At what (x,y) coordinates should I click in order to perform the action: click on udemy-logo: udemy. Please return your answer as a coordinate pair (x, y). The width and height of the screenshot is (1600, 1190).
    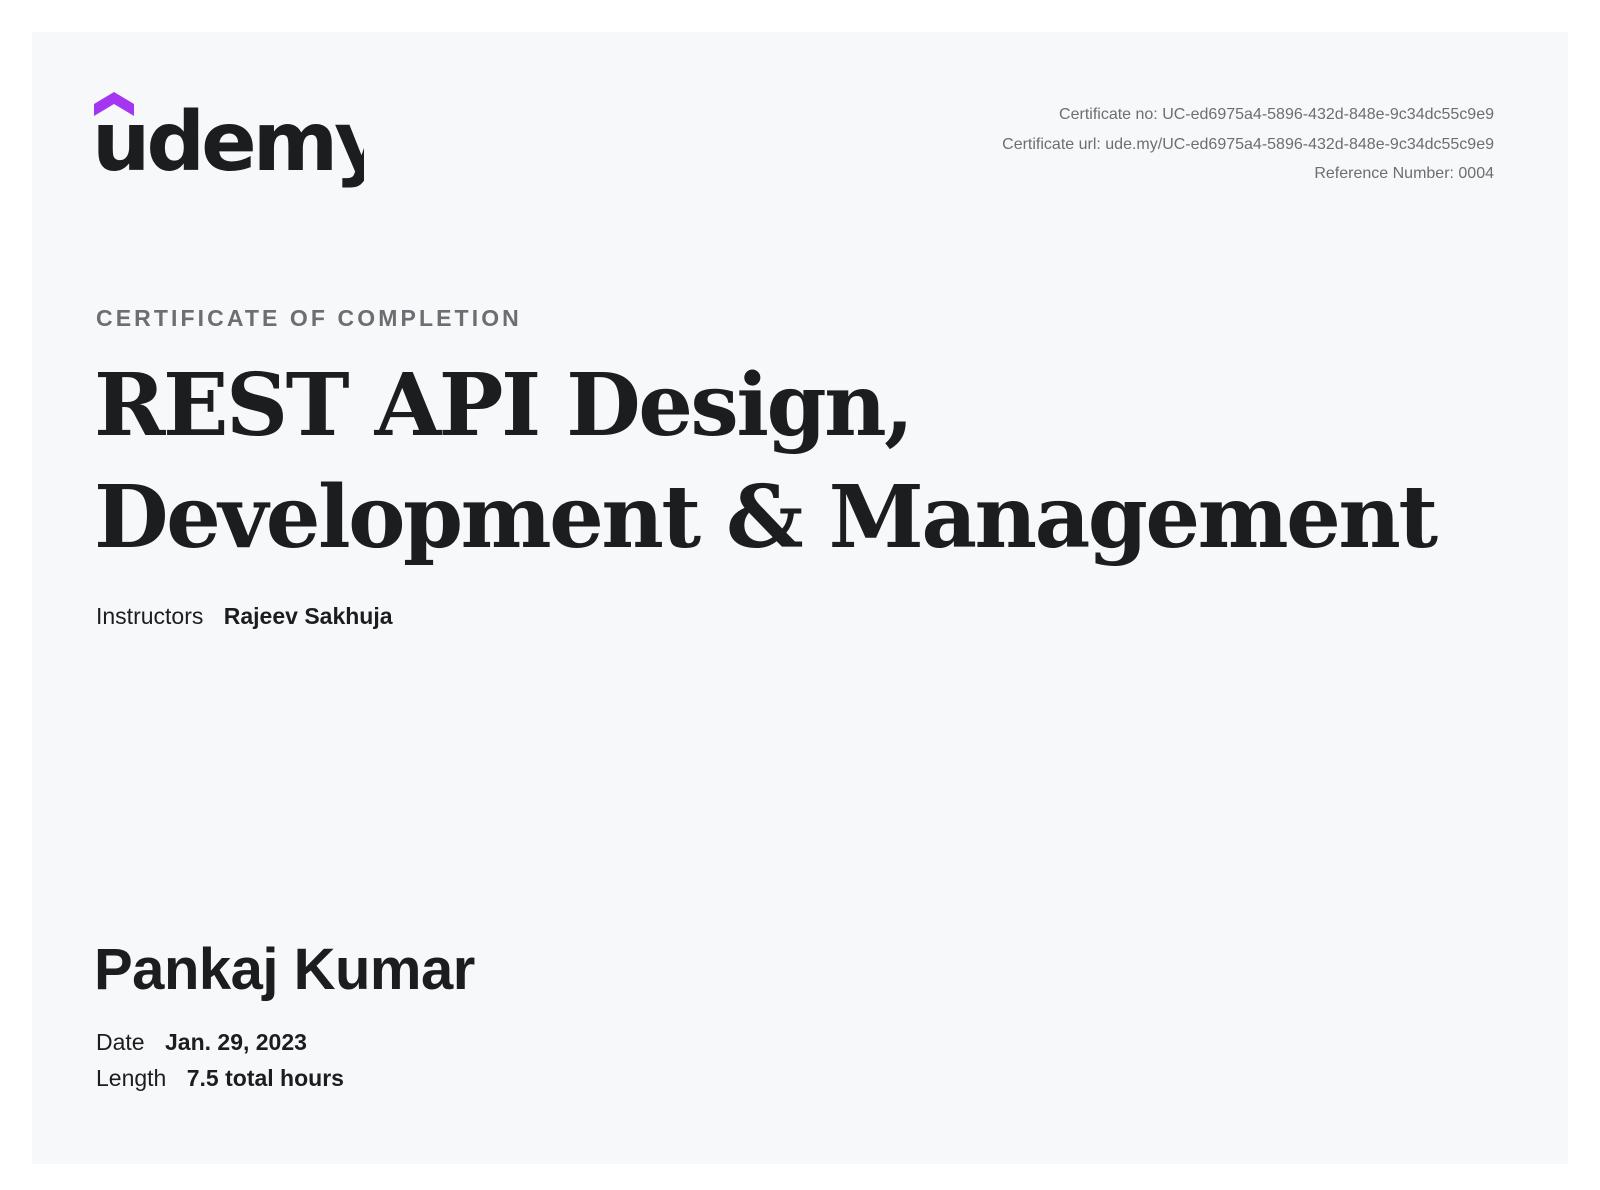
    Looking at the image, I should click on (229, 145).